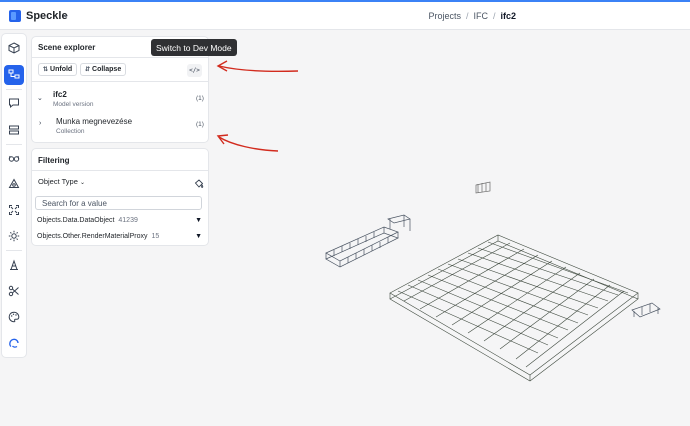  Describe the element at coordinates (70, 131) in the screenshot. I see `tree-item-type: Collection` at that location.